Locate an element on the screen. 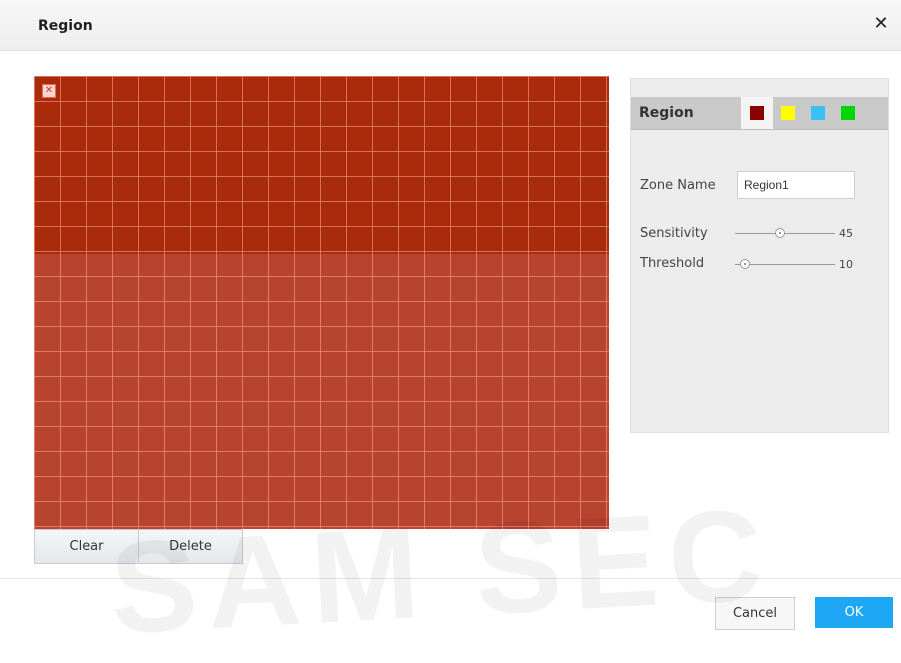 Image resolution: width=901 pixels, height=663 pixels. dialog-title: Region is located at coordinates (65, 26).